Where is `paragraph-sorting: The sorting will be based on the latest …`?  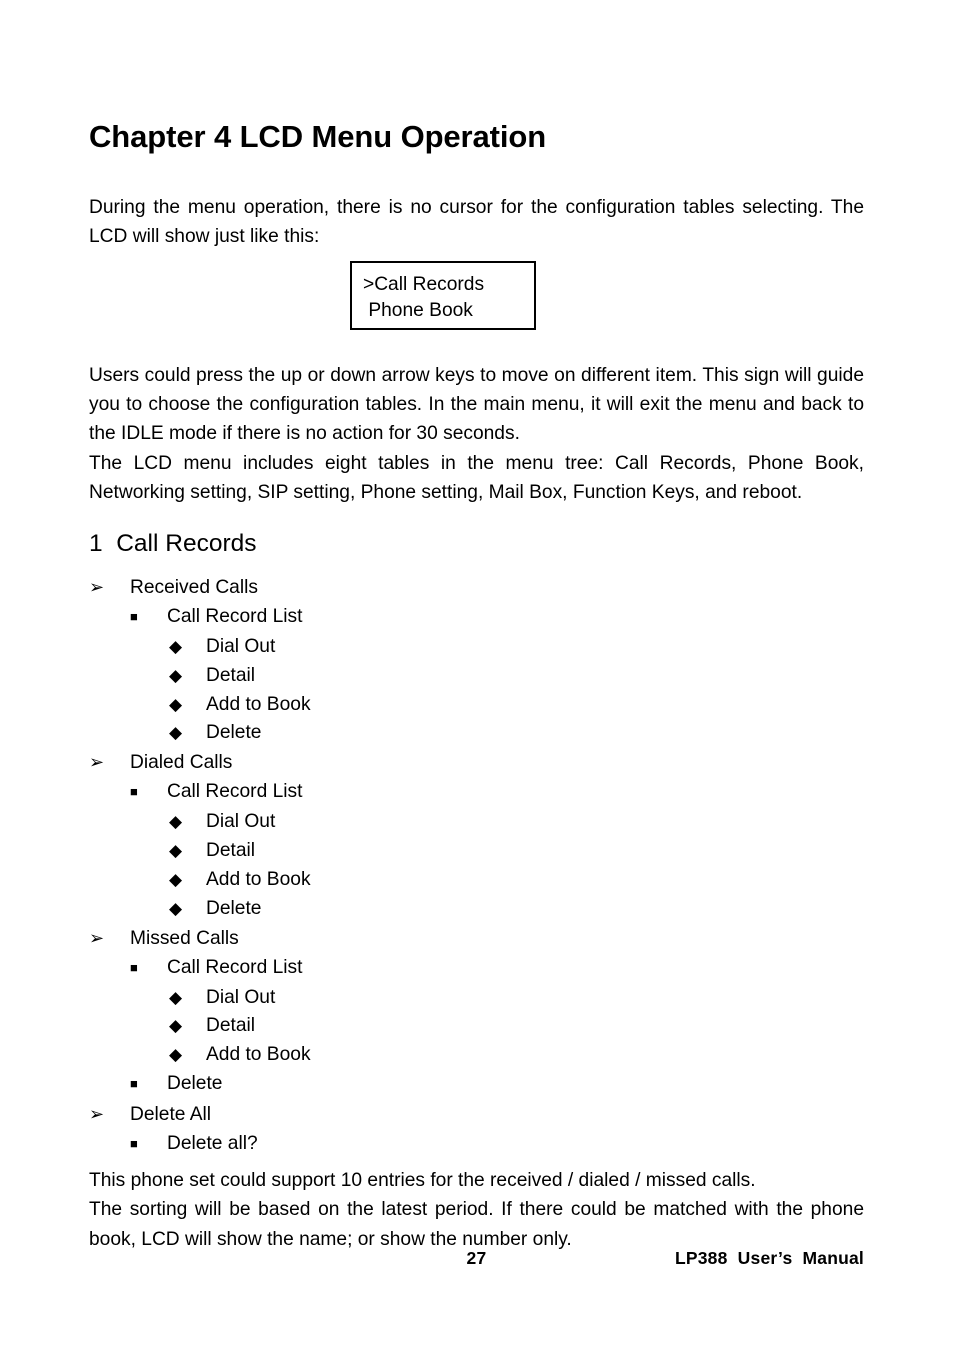
paragraph-sorting: The sorting will be based on the latest … is located at coordinates (476, 1224).